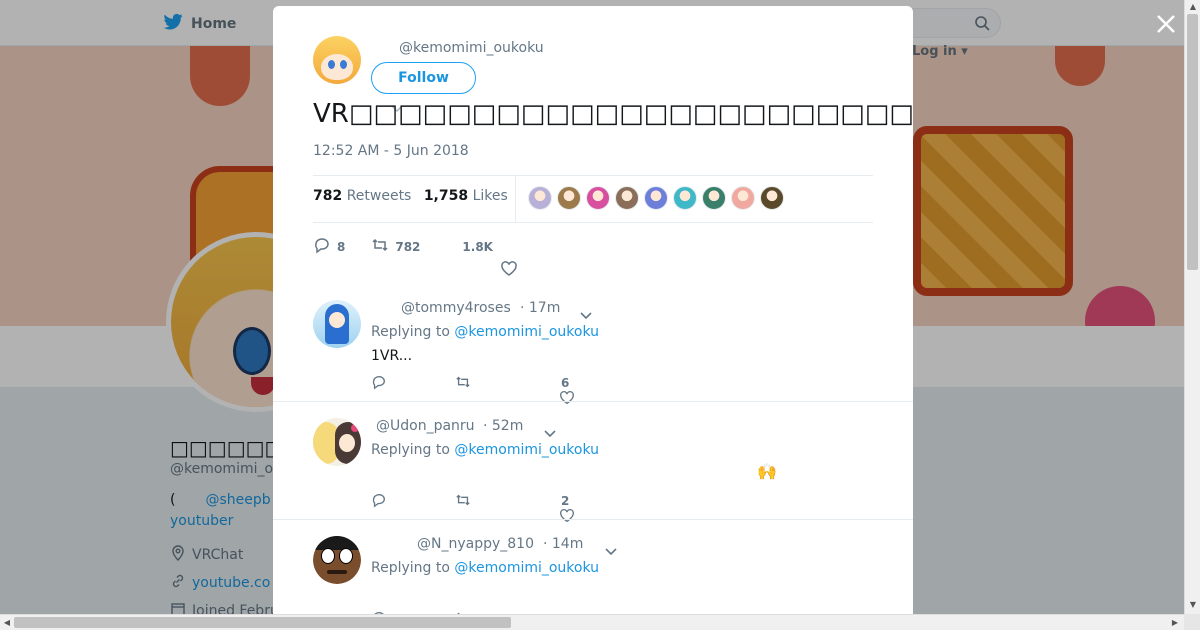 This screenshot has height=630, width=1200. Describe the element at coordinates (391, 151) in the screenshot. I see `tweet-timestamp: 12:52 AM - 5 Jun 2018` at that location.